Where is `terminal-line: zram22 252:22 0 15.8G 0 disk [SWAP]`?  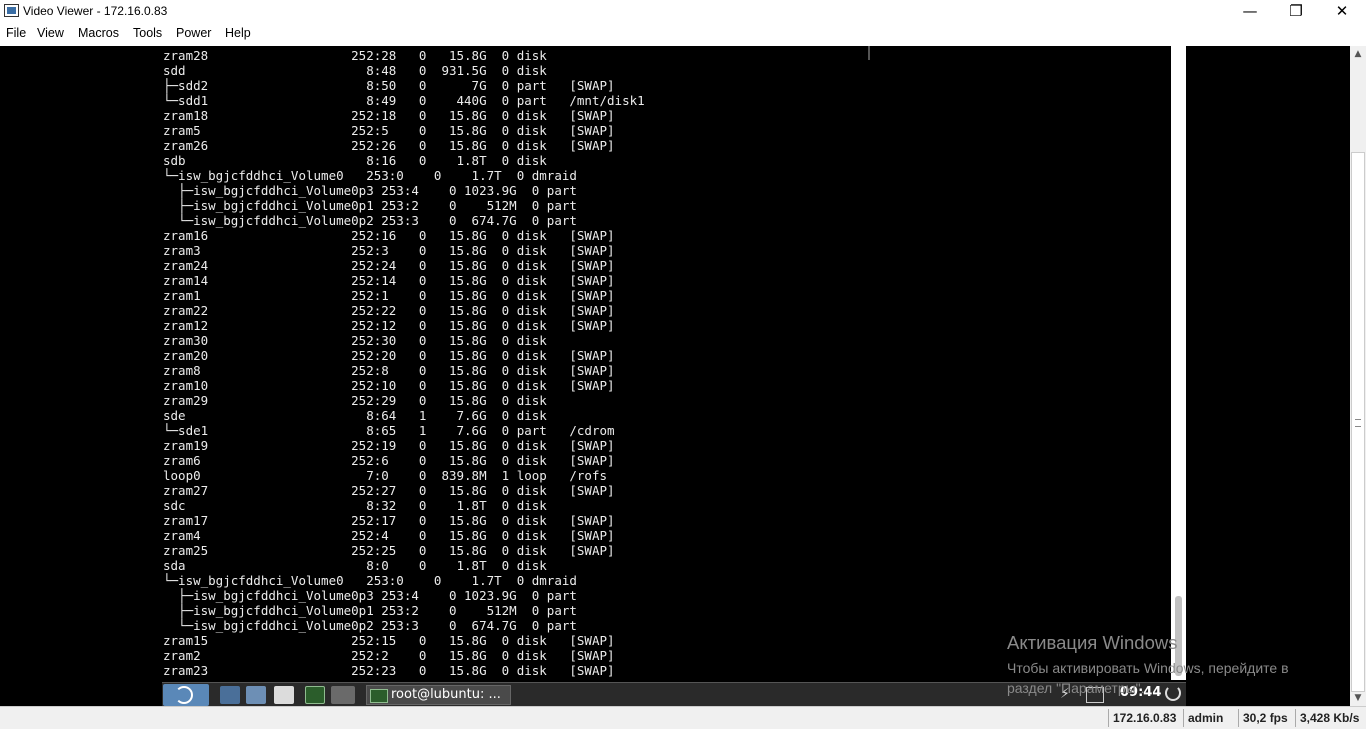
terminal-line: zram22 252:22 0 15.8G 0 disk [SWAP] is located at coordinates (389, 310).